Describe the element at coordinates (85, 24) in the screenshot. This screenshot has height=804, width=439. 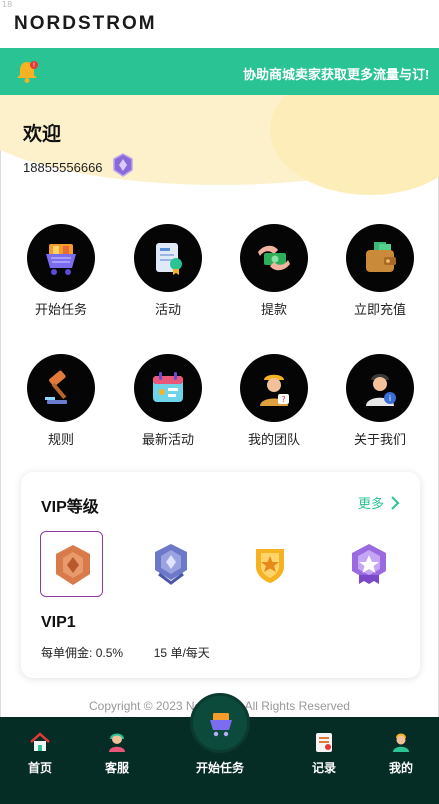
I see `brand-logo: NORDSTROM` at that location.